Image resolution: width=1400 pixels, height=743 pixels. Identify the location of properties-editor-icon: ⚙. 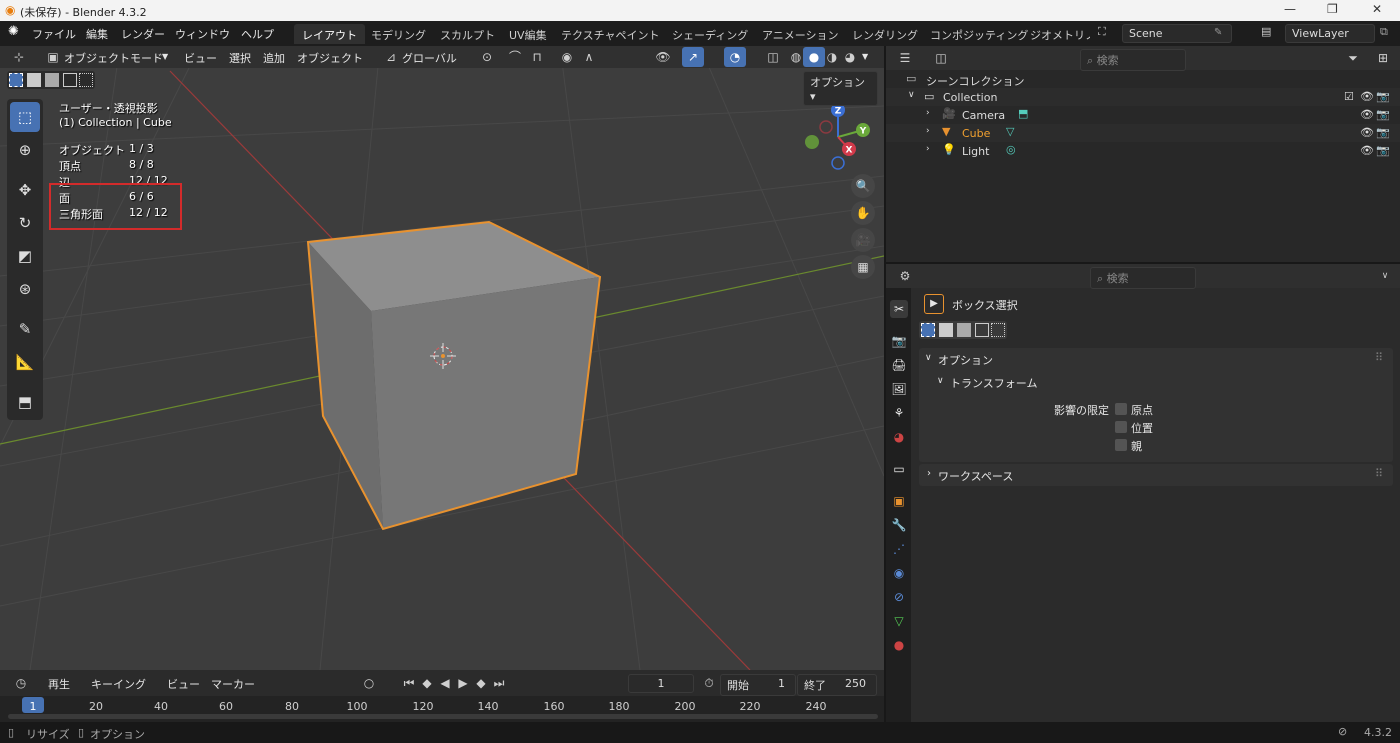
(905, 276).